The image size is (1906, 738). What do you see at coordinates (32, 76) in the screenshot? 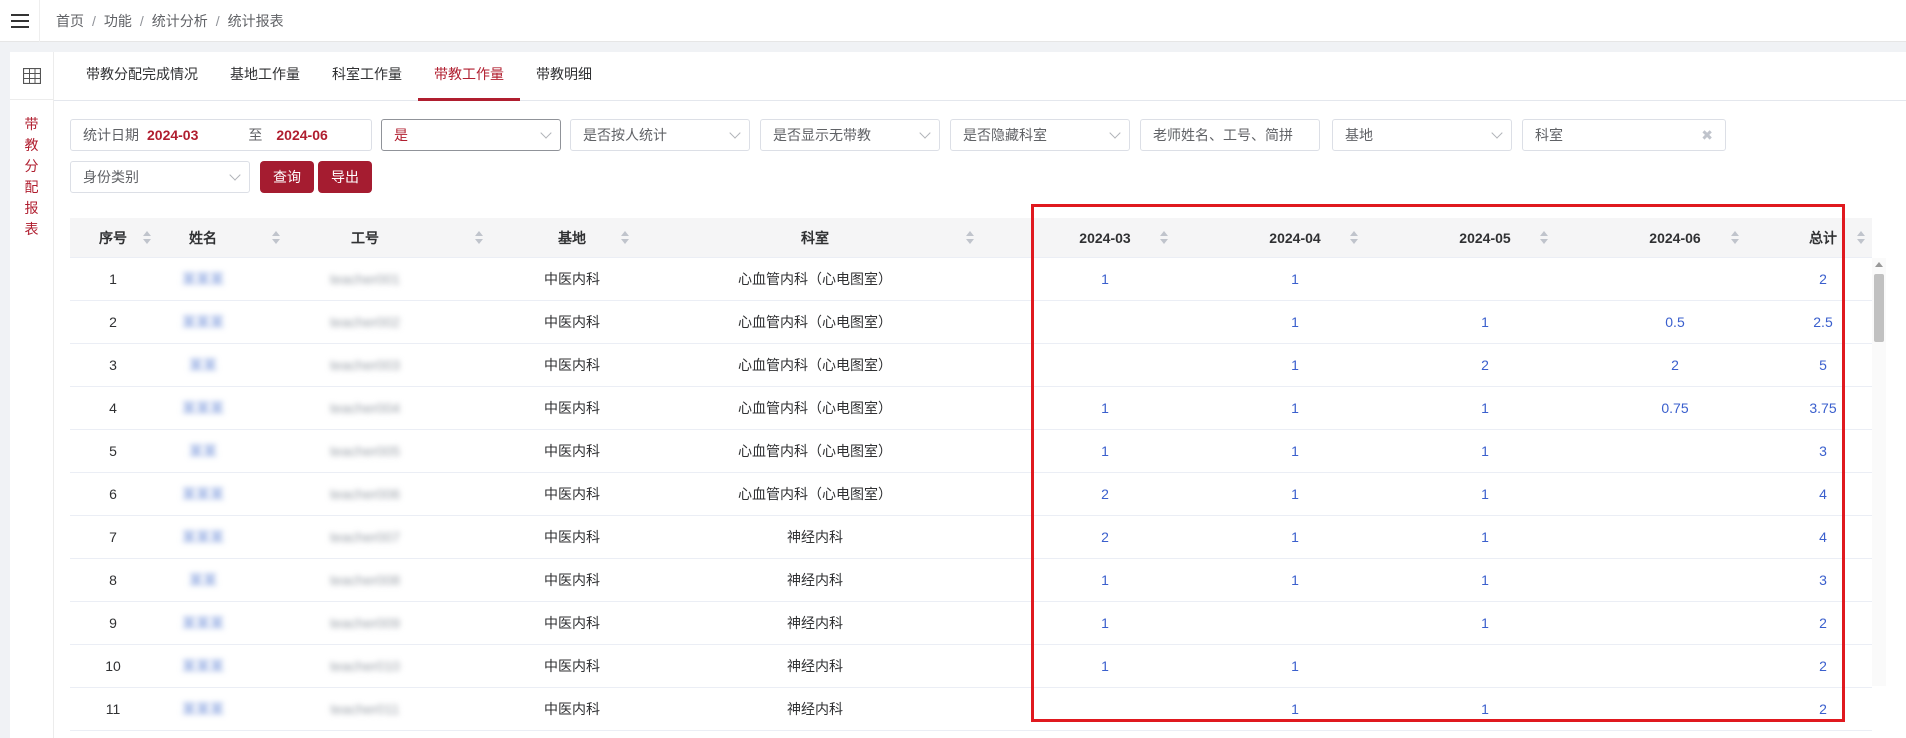
I see `table-grid-icon` at bounding box center [32, 76].